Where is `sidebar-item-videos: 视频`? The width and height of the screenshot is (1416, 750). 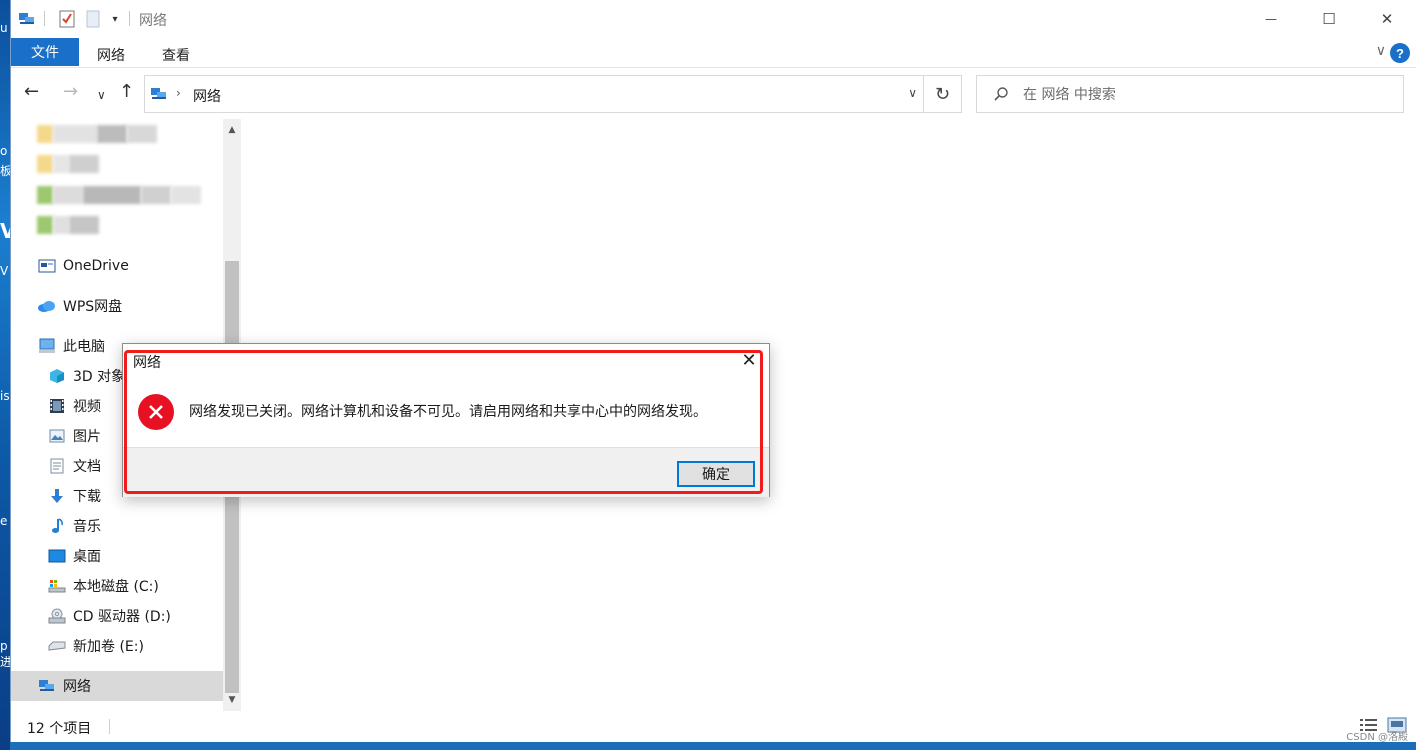
sidebar-item-videos: 视频 is located at coordinates (74, 406).